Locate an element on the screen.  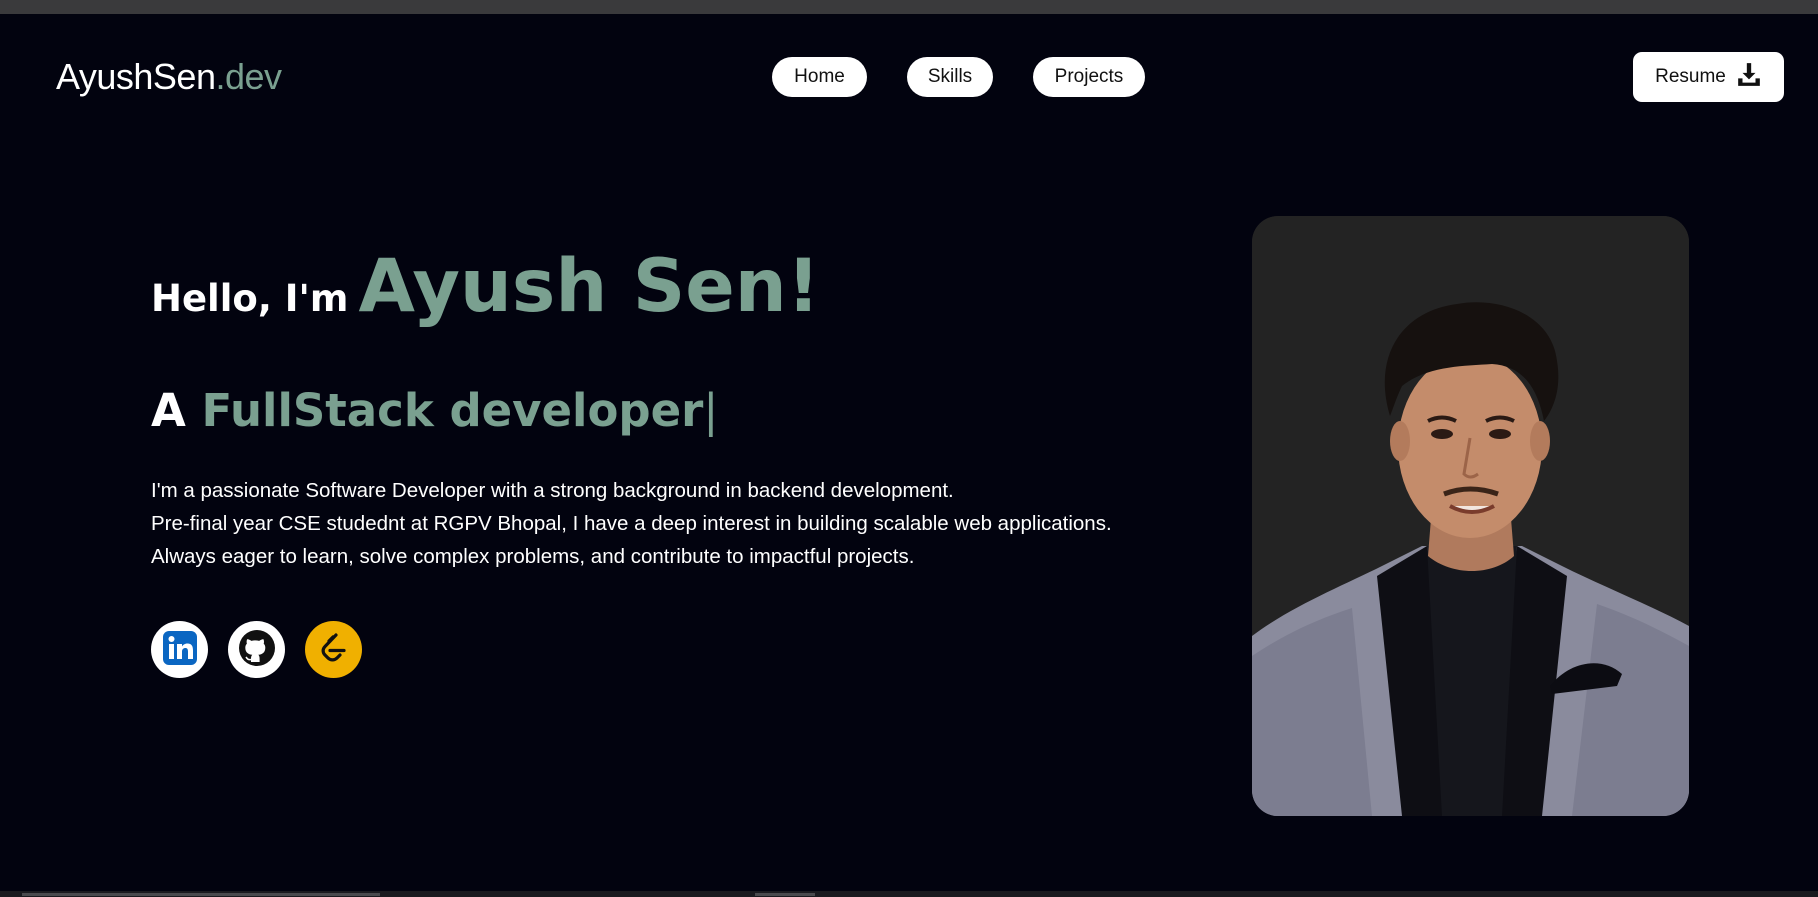
download-icon is located at coordinates (1749, 77).